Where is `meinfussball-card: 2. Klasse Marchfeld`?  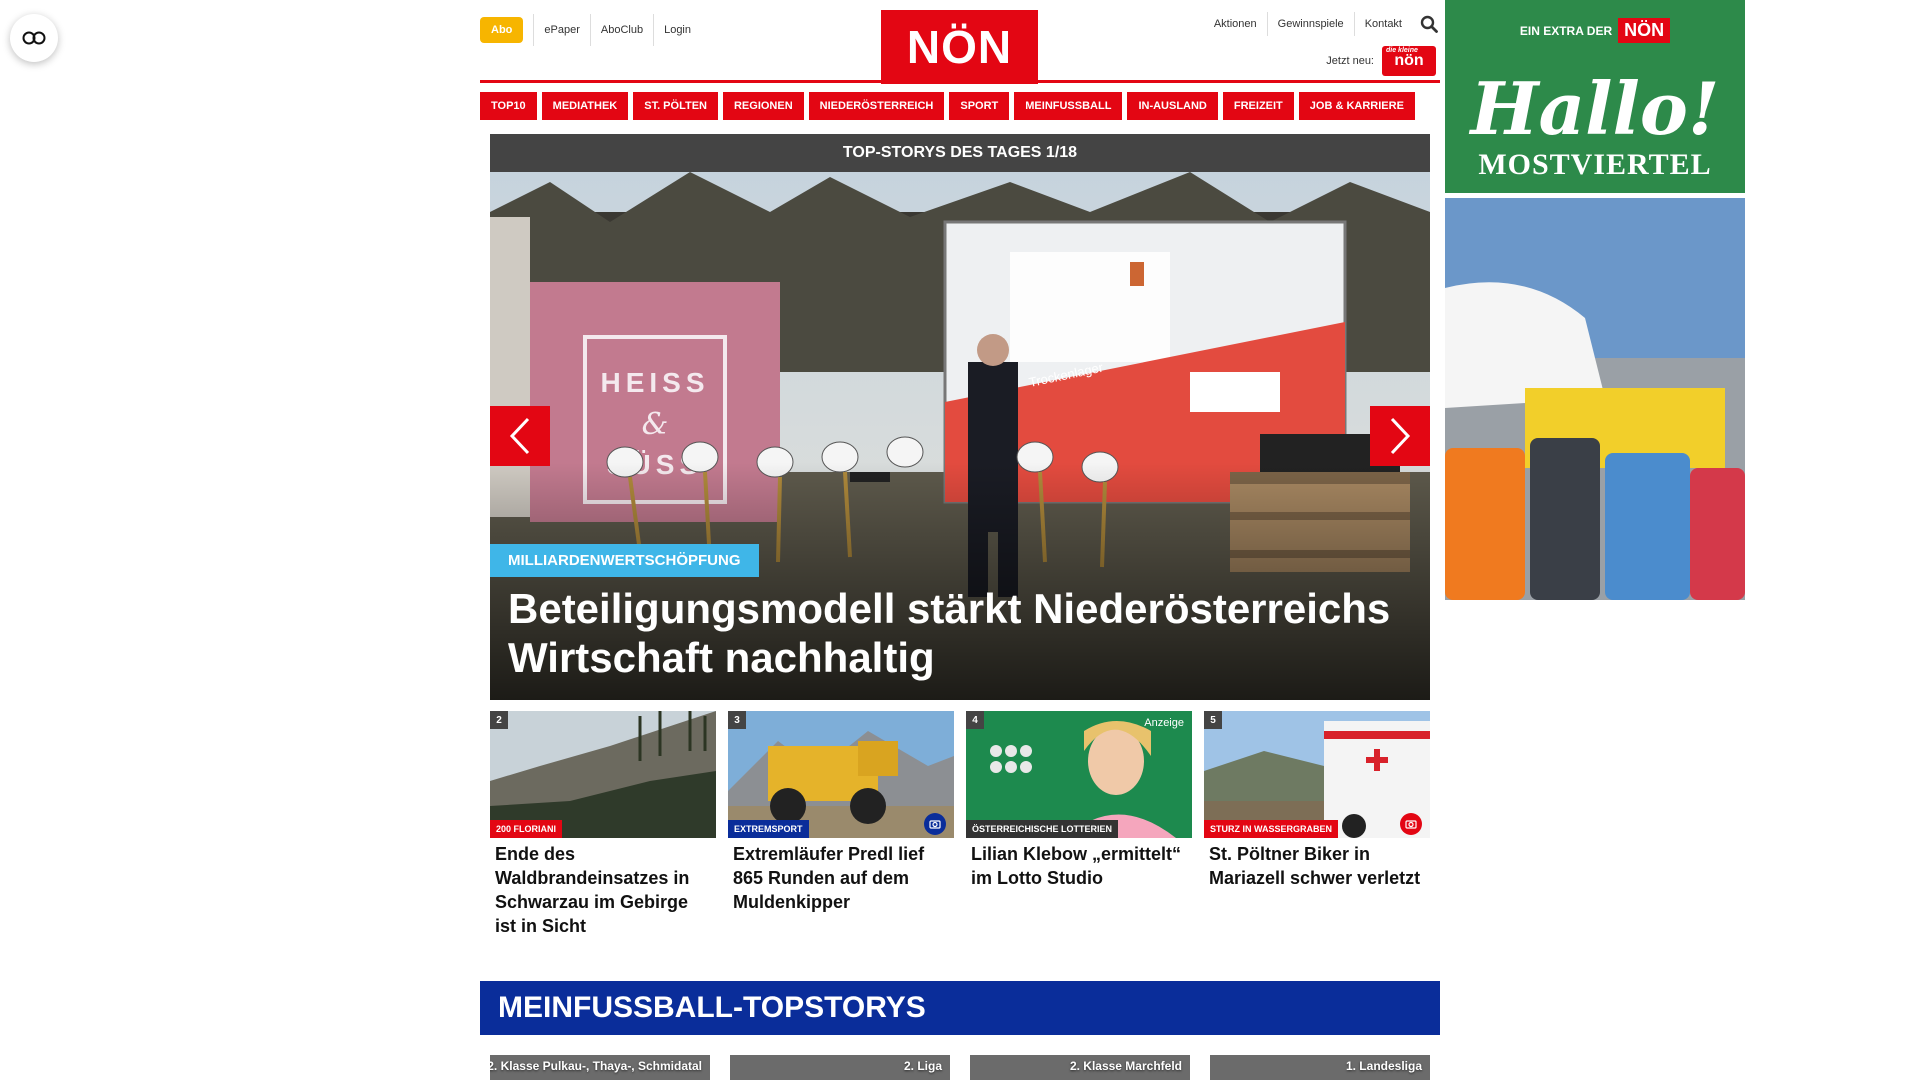
meinfussball-card: 2. Klasse Marchfeld is located at coordinates (1080, 1067).